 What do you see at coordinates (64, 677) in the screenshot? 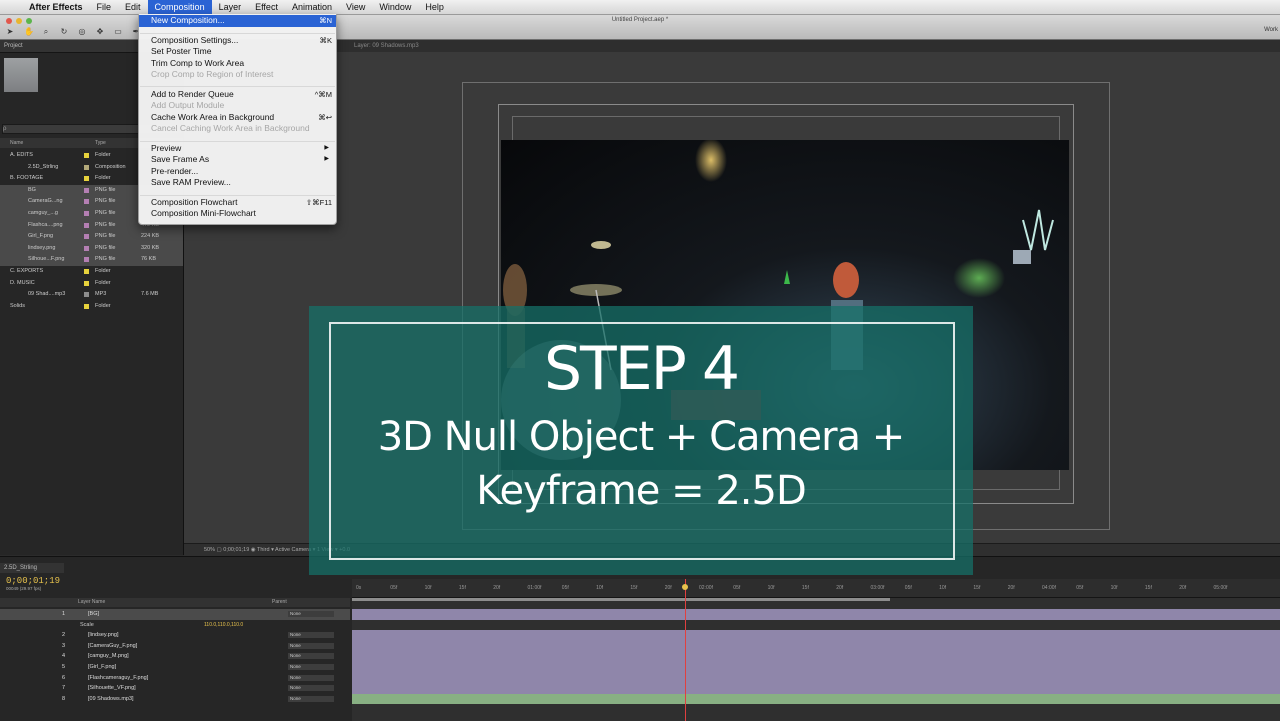
I see `layer-number: 6` at bounding box center [64, 677].